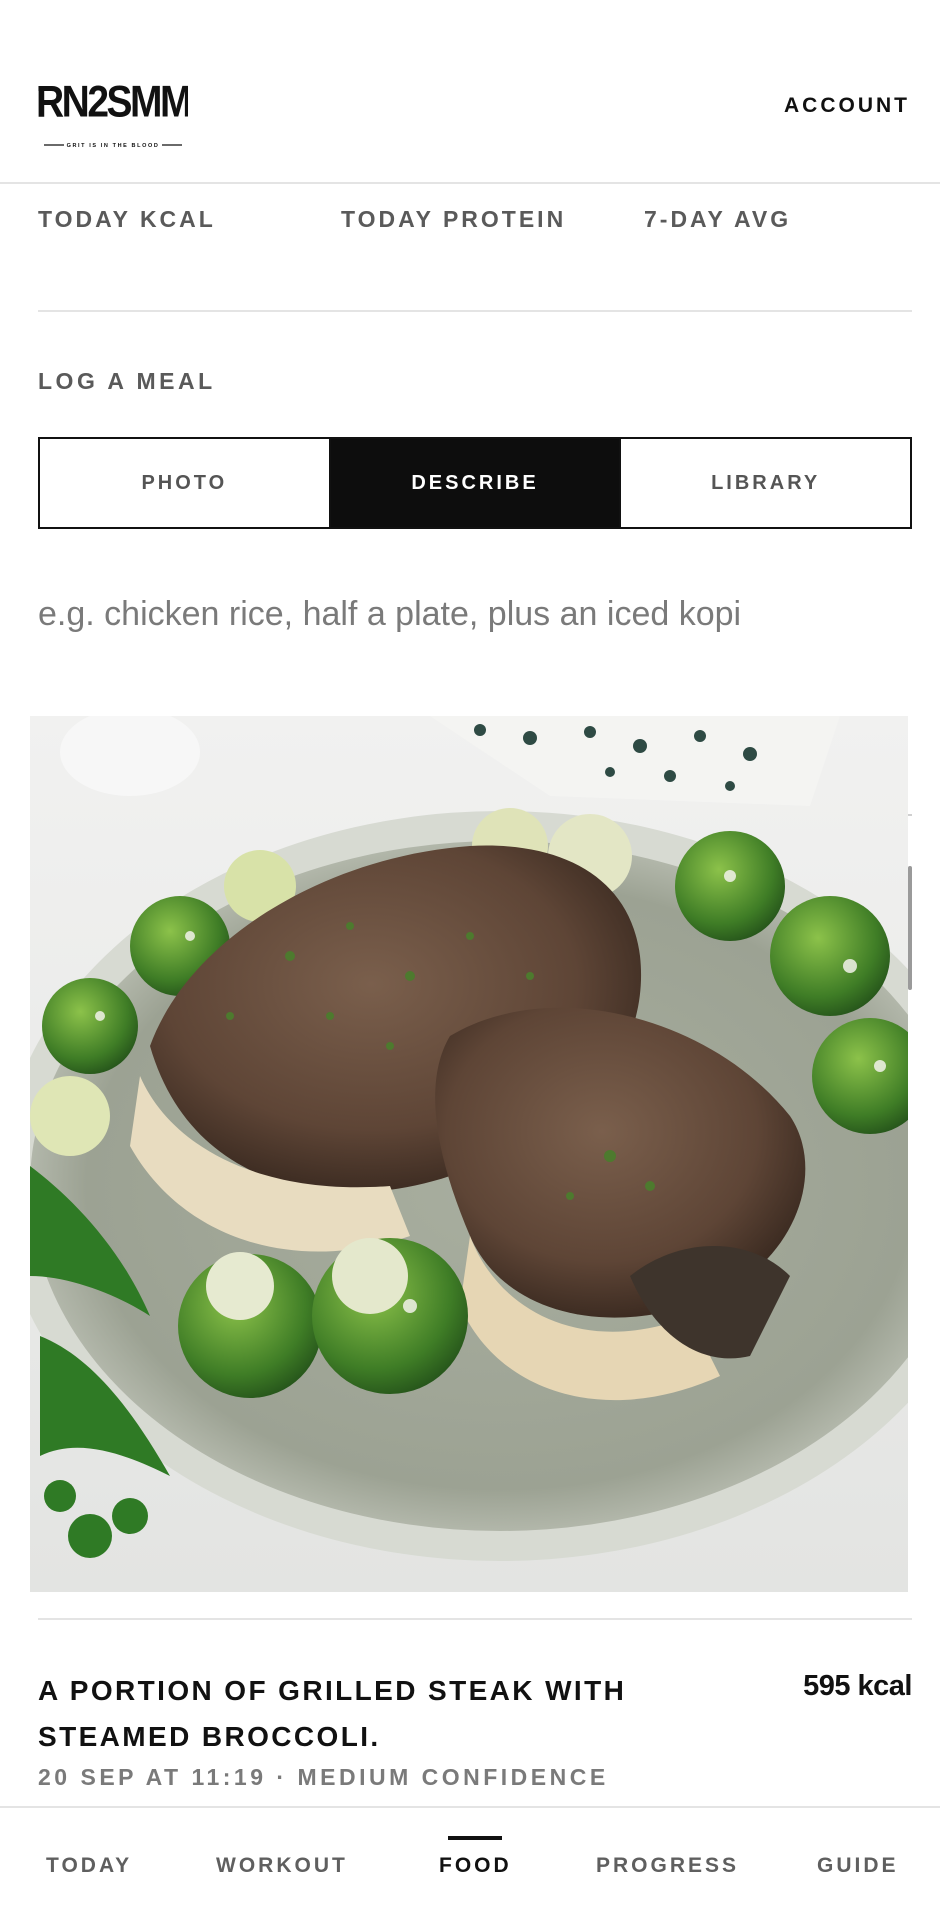  I want to click on nav-food: FOOD, so click(475, 1866).